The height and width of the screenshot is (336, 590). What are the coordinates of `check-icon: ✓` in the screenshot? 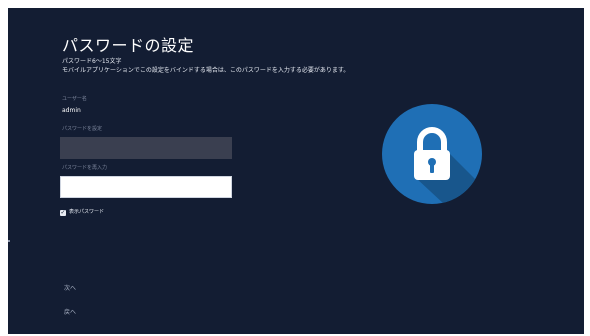 It's located at (63, 212).